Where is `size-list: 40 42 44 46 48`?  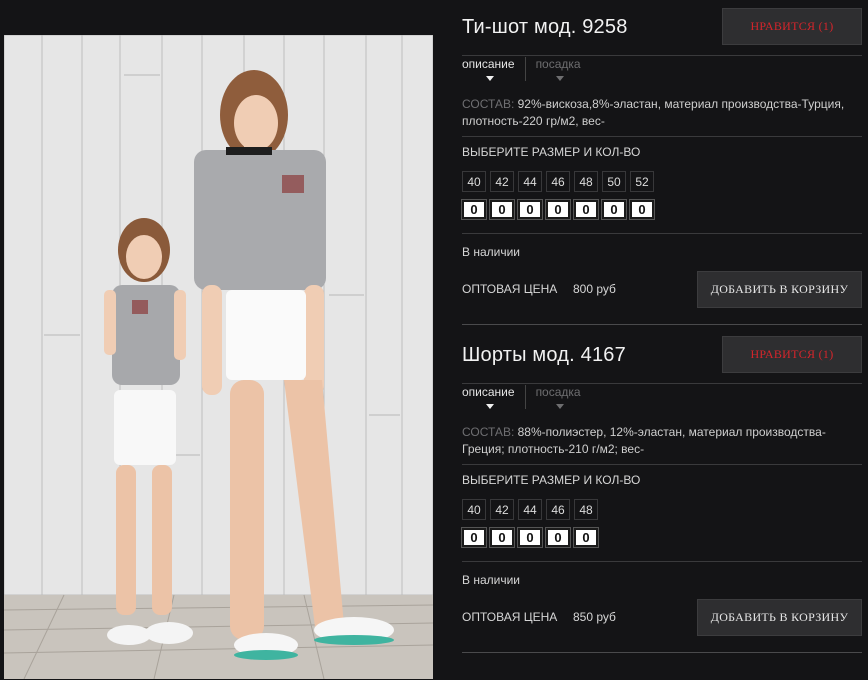 size-list: 40 42 44 46 48 is located at coordinates (530, 509).